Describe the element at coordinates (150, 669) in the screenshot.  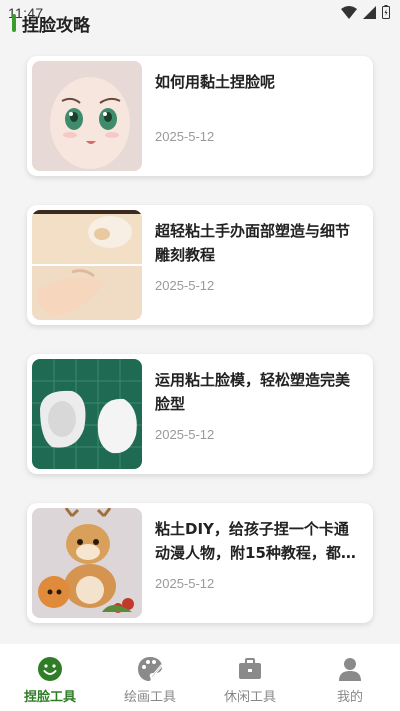
I see `palette-icon` at that location.